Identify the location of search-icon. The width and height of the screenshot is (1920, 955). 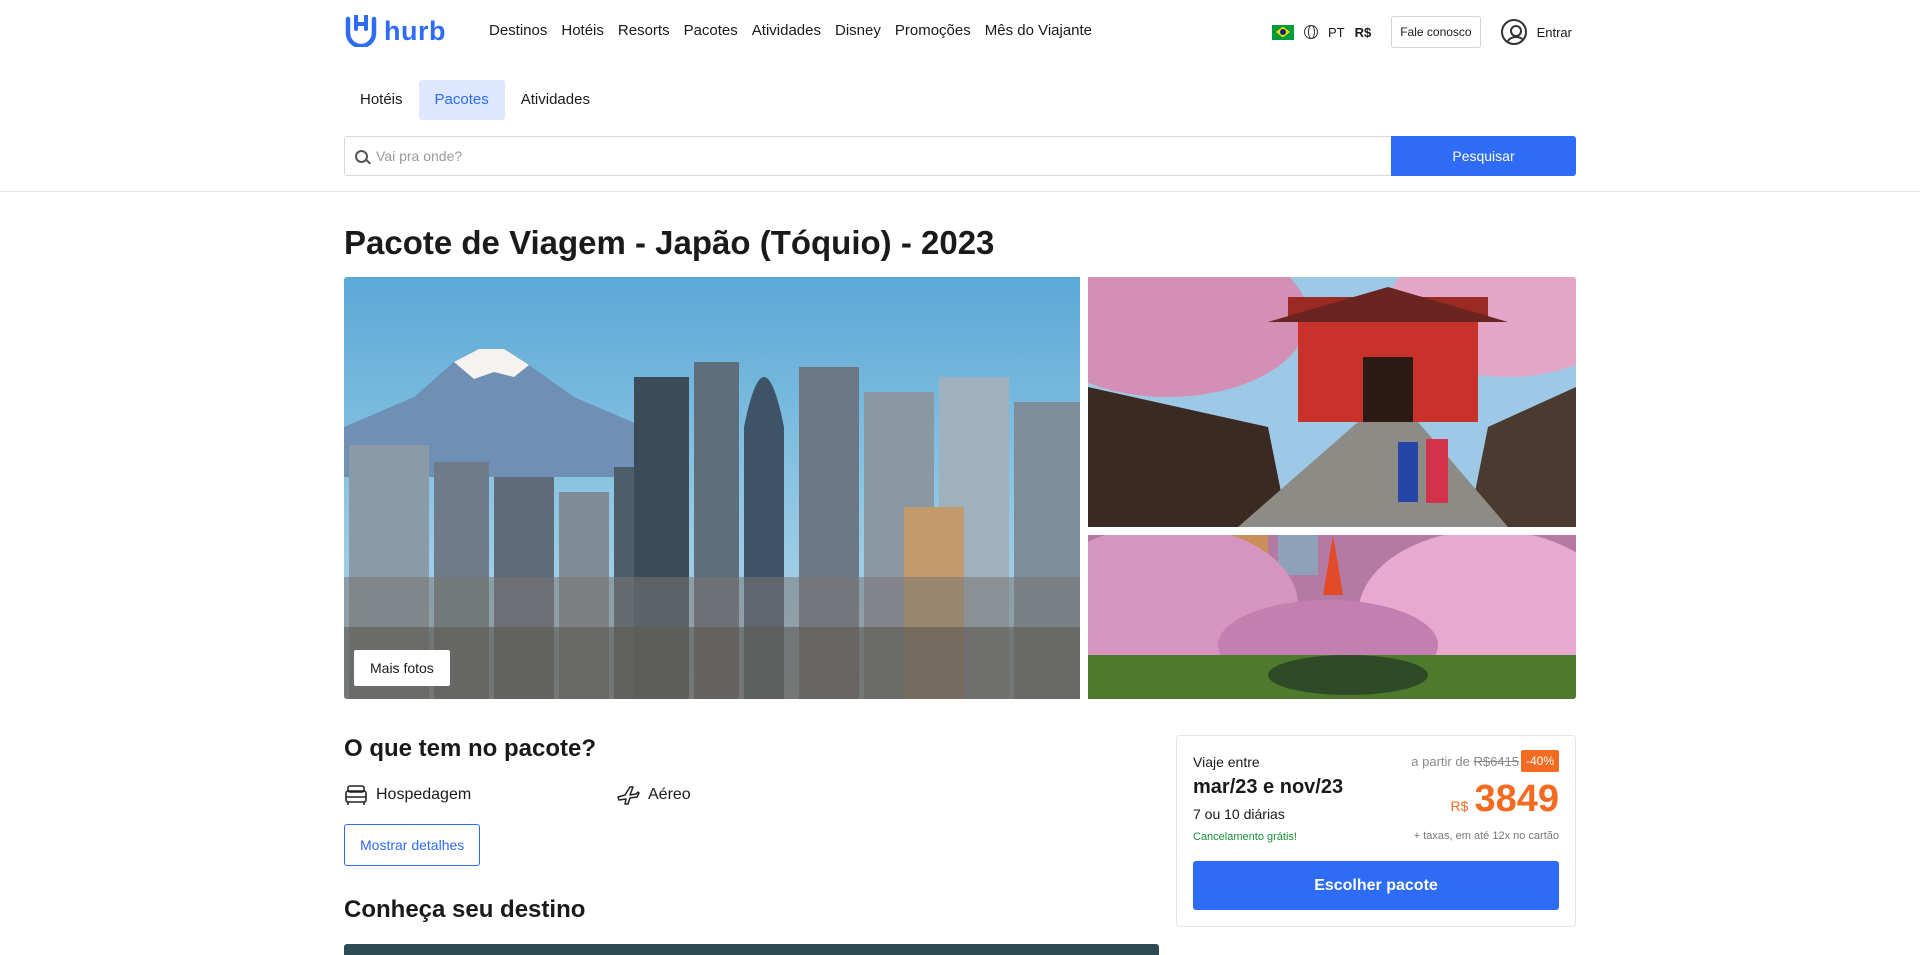
(361, 156).